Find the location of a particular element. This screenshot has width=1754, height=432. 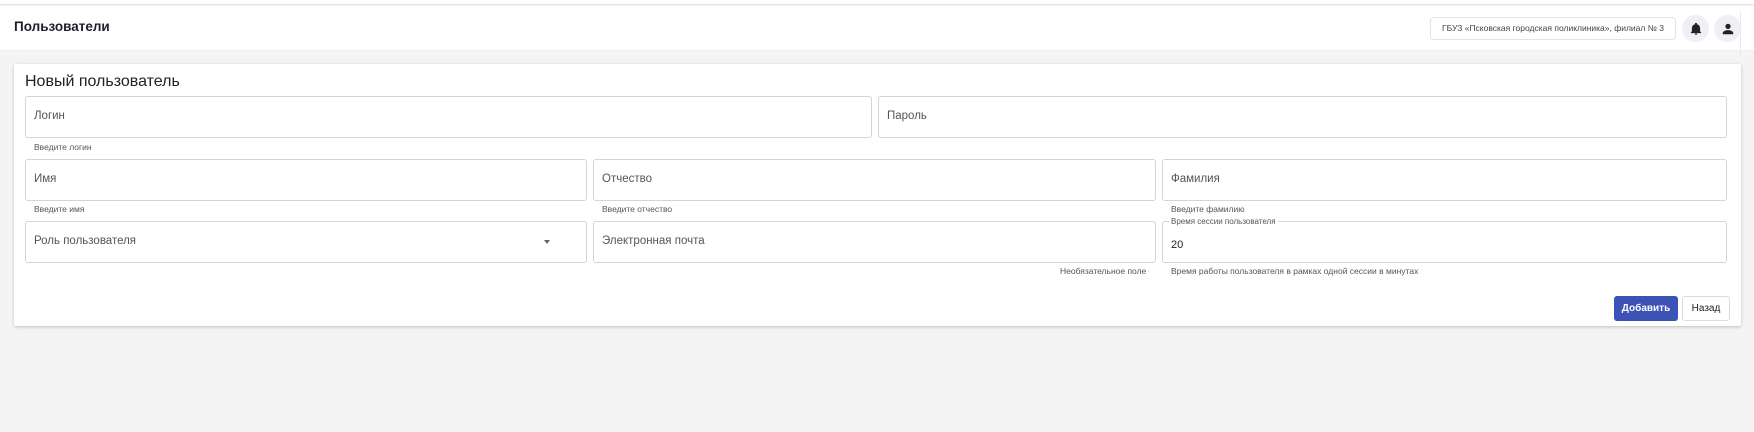

password-label: Пароль is located at coordinates (907, 116).